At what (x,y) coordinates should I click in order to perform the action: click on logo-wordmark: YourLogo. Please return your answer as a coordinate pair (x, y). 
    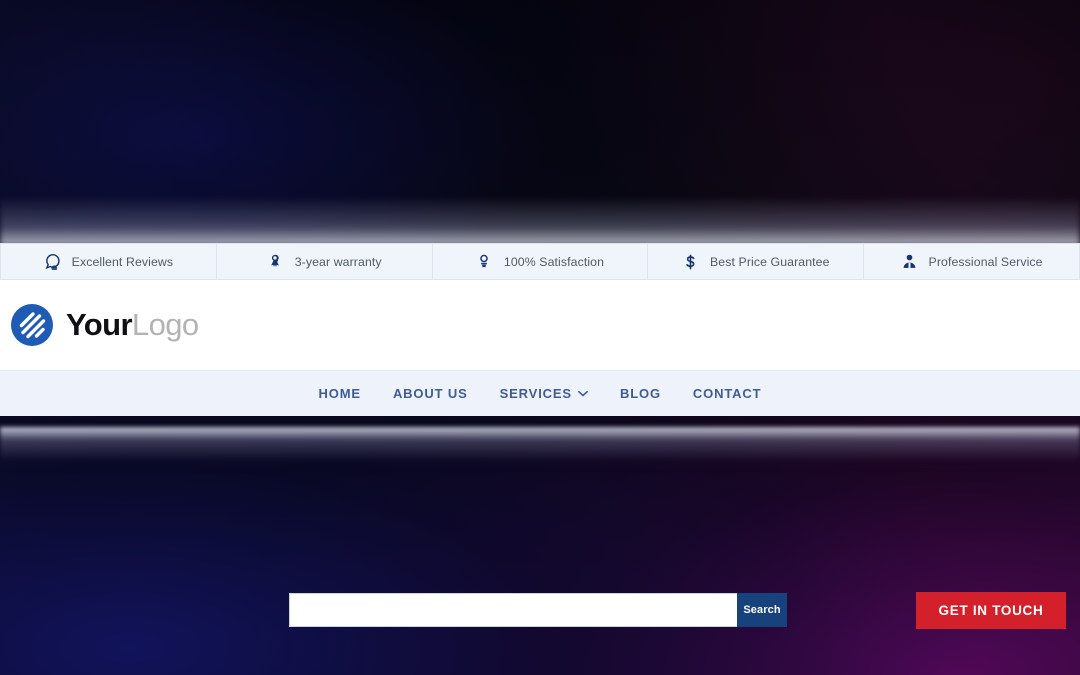
    Looking at the image, I should click on (132, 325).